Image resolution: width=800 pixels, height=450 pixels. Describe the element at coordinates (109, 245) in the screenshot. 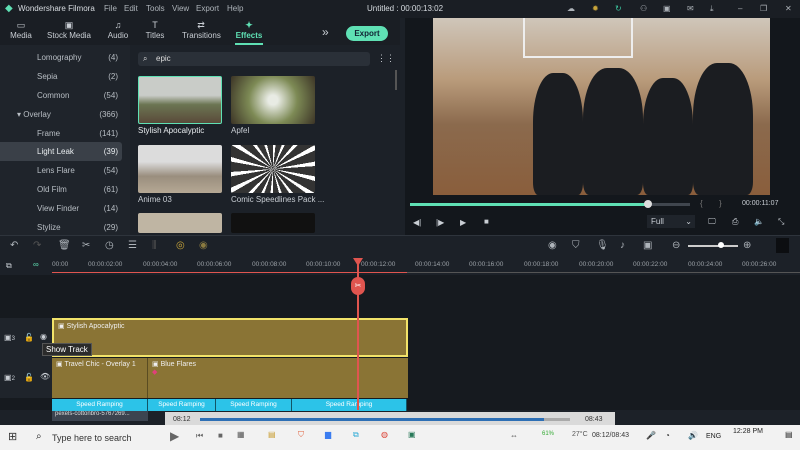

I see `speed-icon: ◷` at that location.